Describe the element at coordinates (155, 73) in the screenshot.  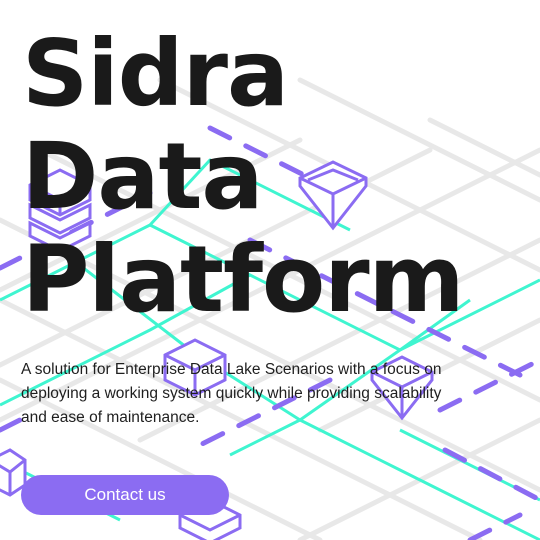
I see `title-line-1: Sidra` at that location.